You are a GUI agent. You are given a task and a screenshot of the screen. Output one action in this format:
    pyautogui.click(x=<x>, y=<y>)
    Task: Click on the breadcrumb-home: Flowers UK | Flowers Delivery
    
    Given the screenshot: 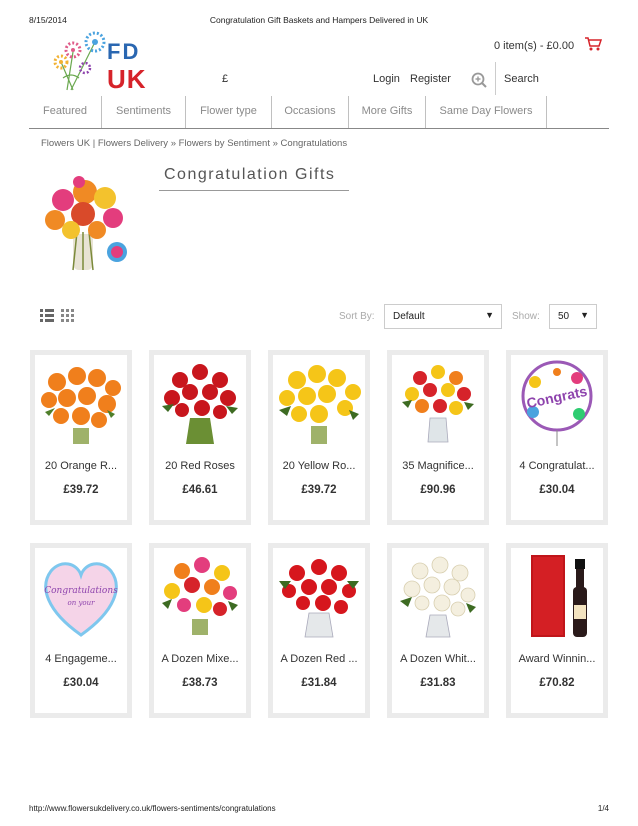 What is the action you would take?
    pyautogui.click(x=104, y=143)
    